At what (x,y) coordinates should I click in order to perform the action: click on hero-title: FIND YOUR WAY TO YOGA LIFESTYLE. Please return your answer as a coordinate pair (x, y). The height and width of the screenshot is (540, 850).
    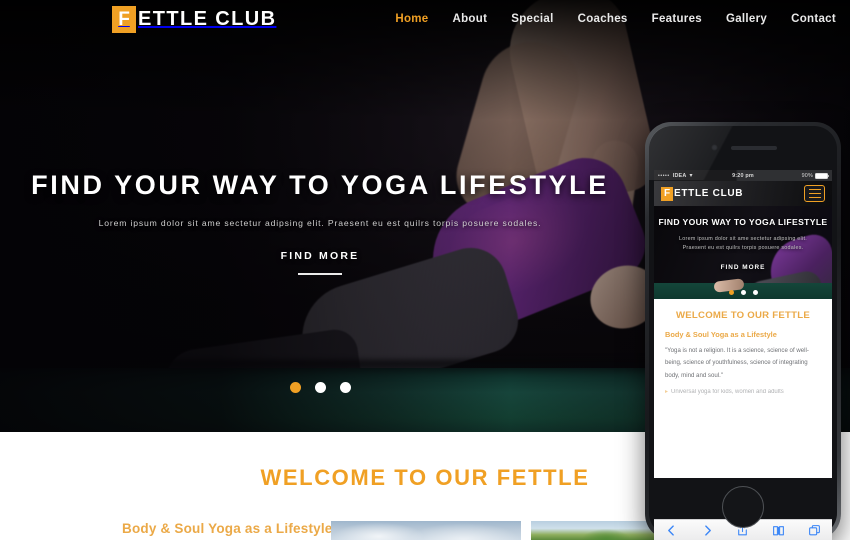
    Looking at the image, I should click on (320, 185).